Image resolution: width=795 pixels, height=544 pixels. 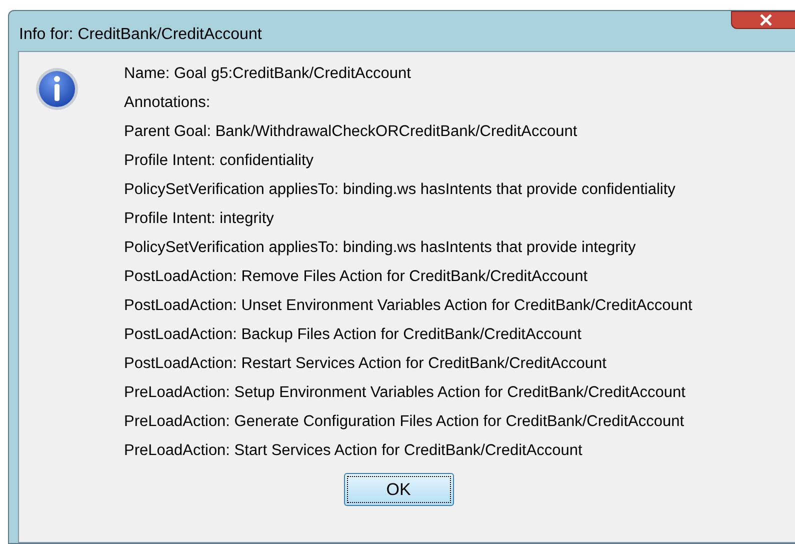 What do you see at coordinates (405, 393) in the screenshot?
I see `info-line: PreLoadAction: Setup Environment Variables Action for CreditBank/CreditAccount` at bounding box center [405, 393].